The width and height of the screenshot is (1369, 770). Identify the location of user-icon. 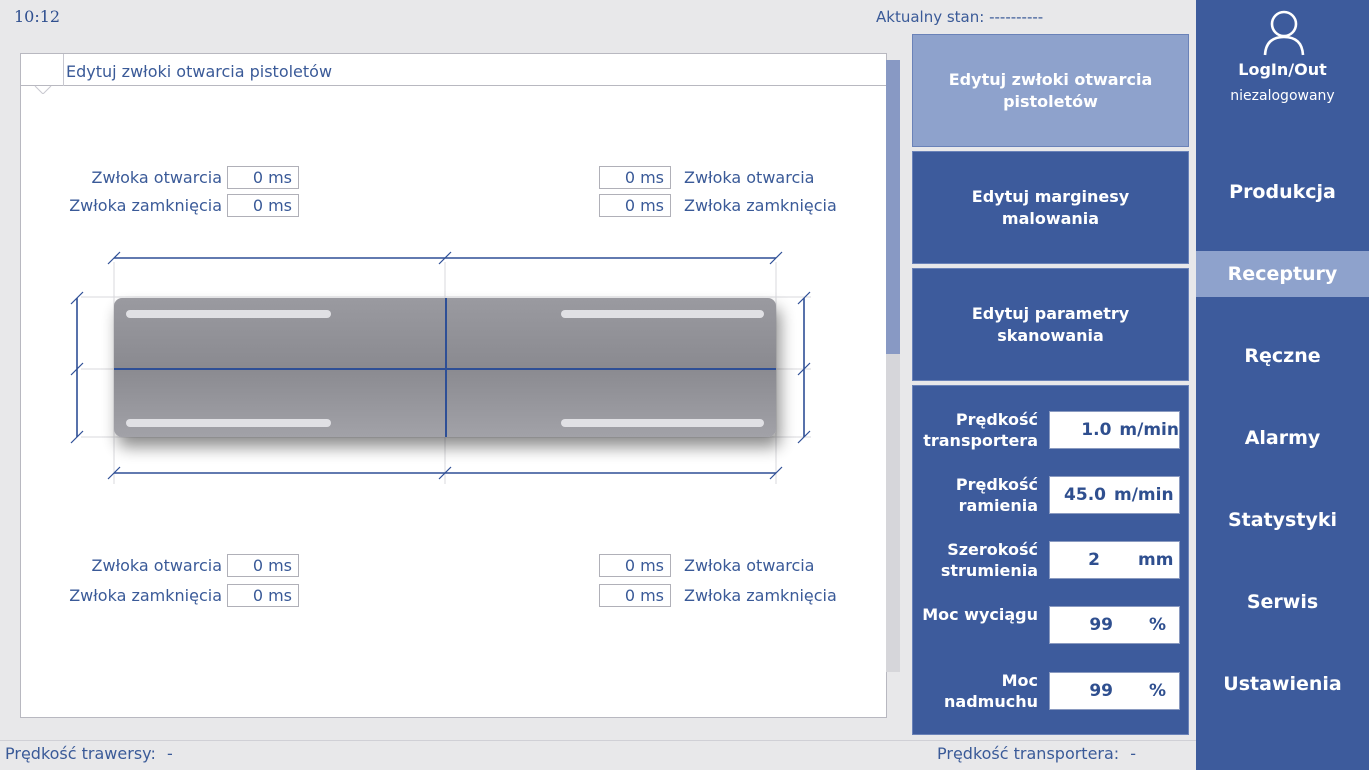
(1284, 33).